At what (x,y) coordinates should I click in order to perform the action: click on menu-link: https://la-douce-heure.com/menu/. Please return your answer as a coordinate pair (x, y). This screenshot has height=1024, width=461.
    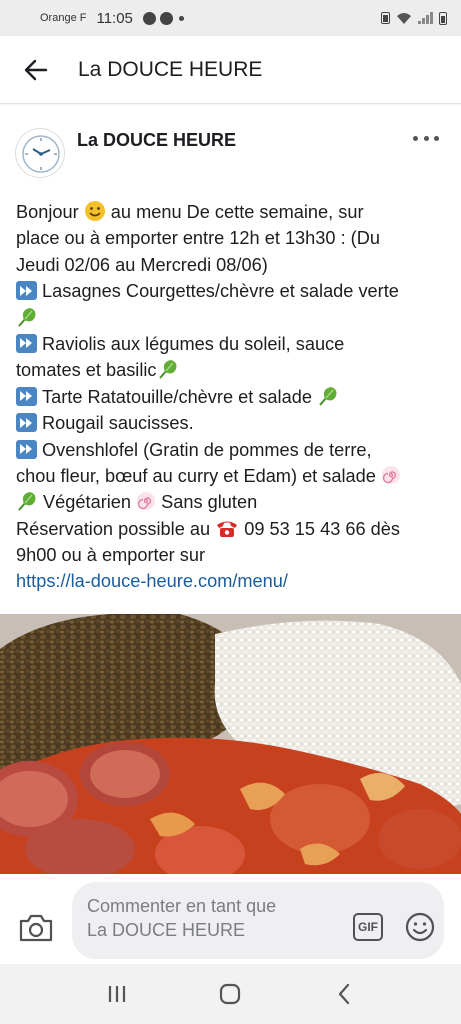
    Looking at the image, I should click on (152, 581).